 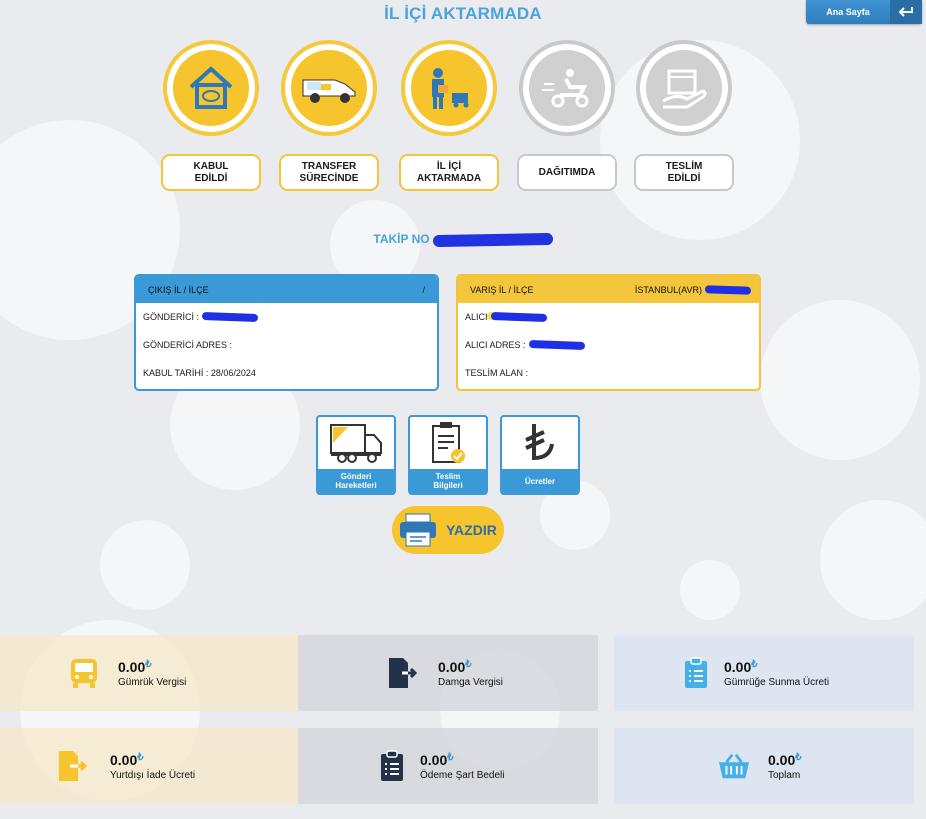 I want to click on fee-customs-submission: 0.00₺ Gümrüğe Sunma Ücreti, so click(x=764, y=673).